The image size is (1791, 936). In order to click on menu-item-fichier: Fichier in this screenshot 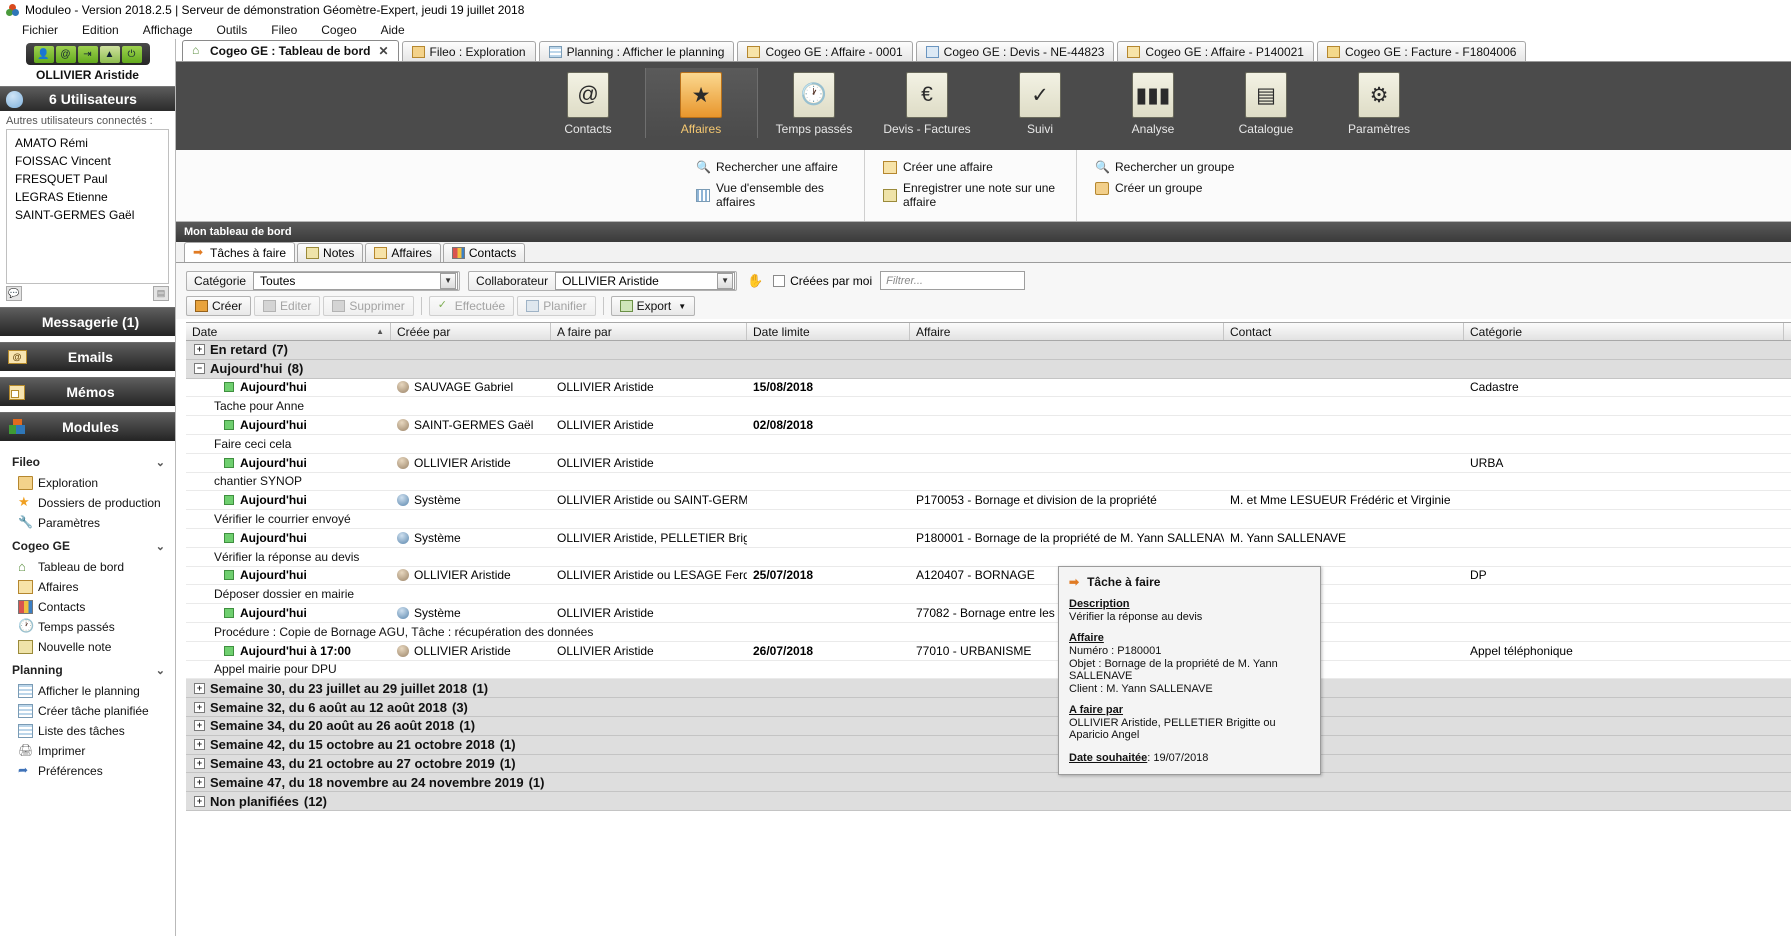, I will do `click(40, 30)`.